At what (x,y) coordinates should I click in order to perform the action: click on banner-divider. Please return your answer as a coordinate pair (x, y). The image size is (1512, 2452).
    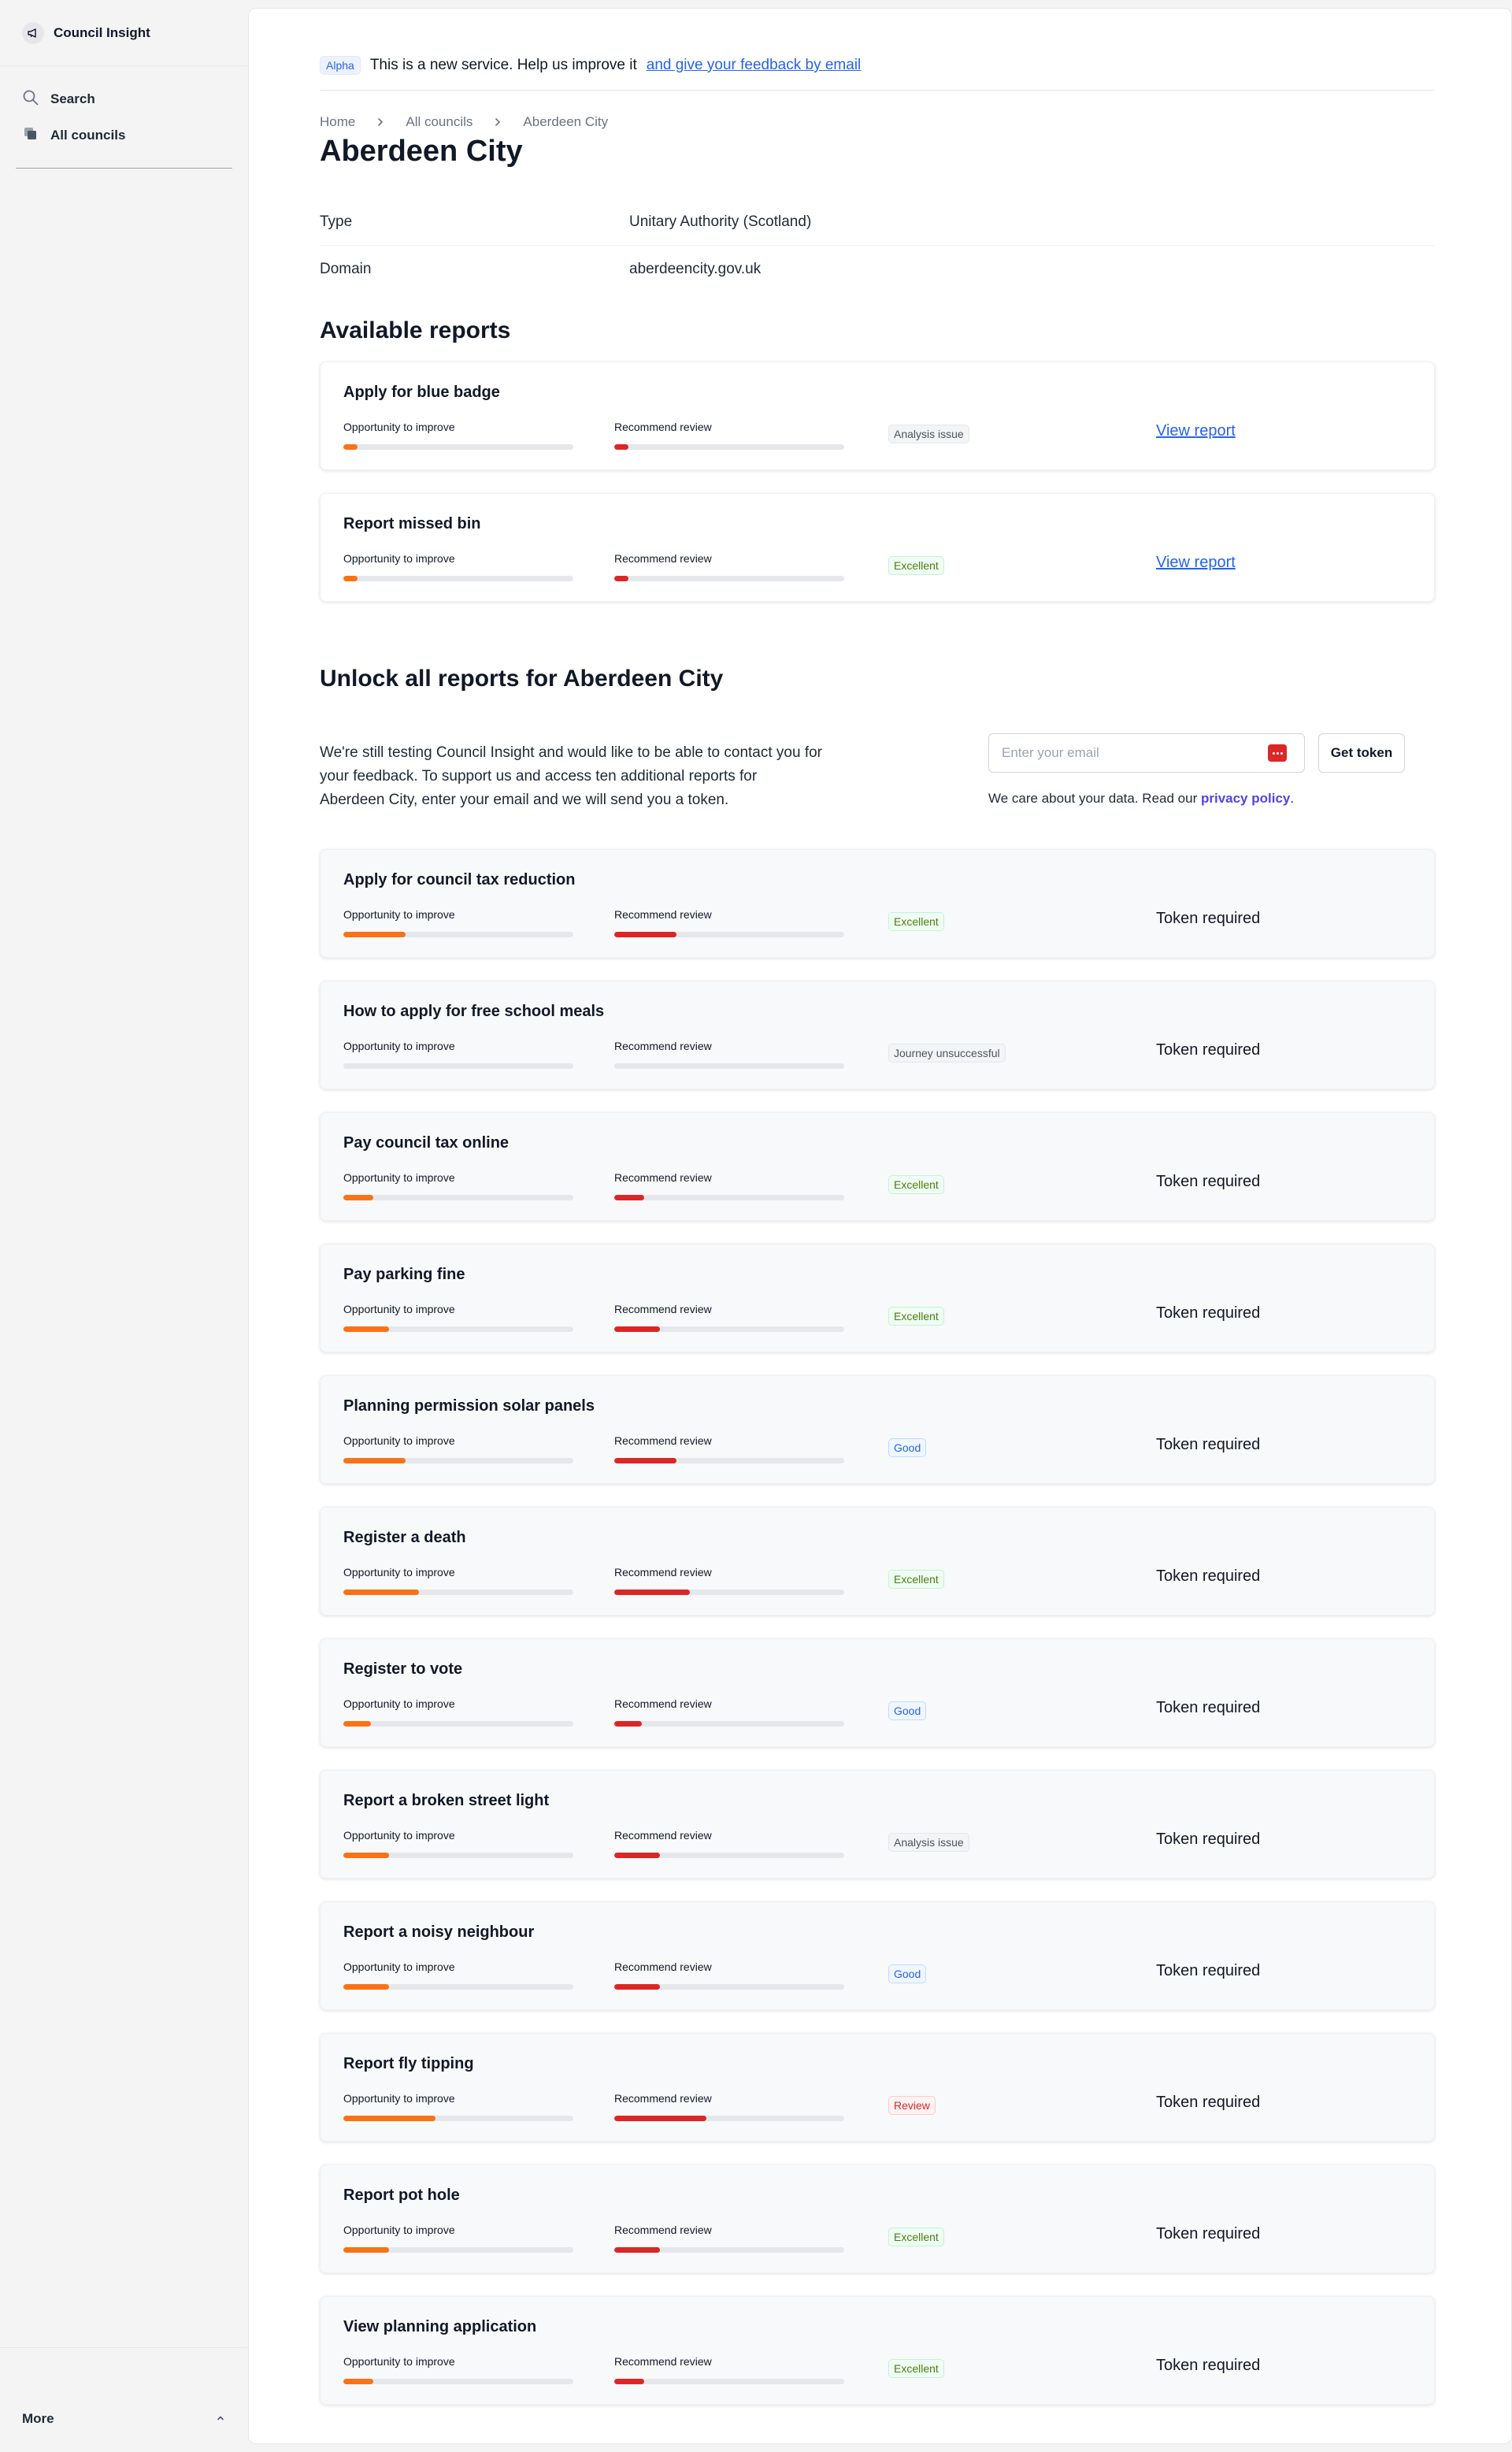
    Looking at the image, I should click on (877, 90).